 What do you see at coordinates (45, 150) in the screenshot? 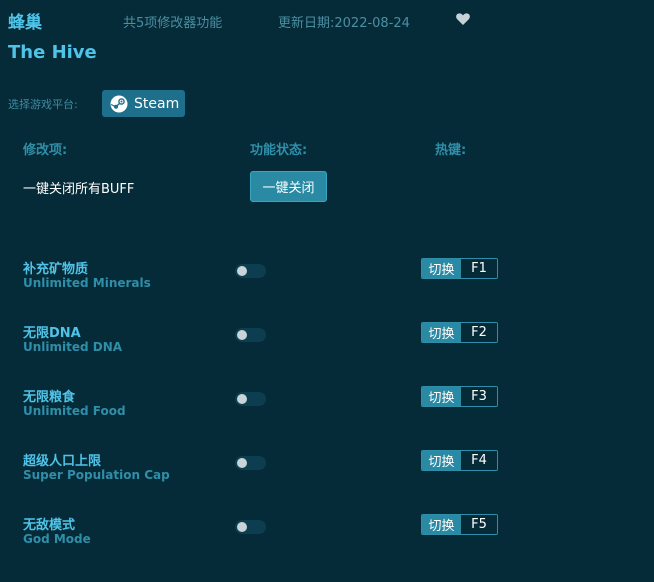
I see `column-header-mod: 修改项:` at bounding box center [45, 150].